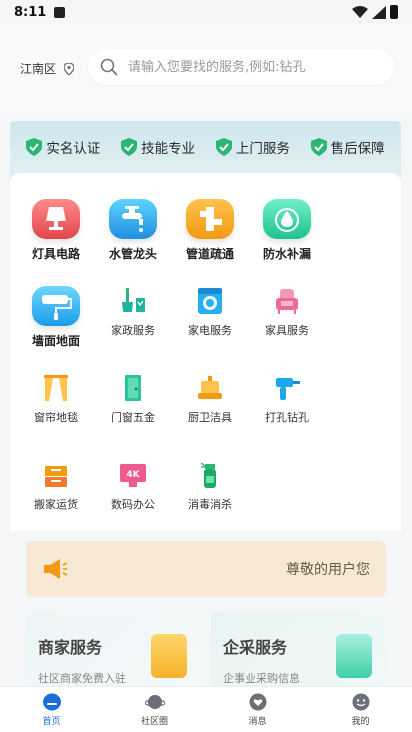 The image size is (412, 732). What do you see at coordinates (206, 569) in the screenshot?
I see `notice-banner: 尊敬的用户您` at bounding box center [206, 569].